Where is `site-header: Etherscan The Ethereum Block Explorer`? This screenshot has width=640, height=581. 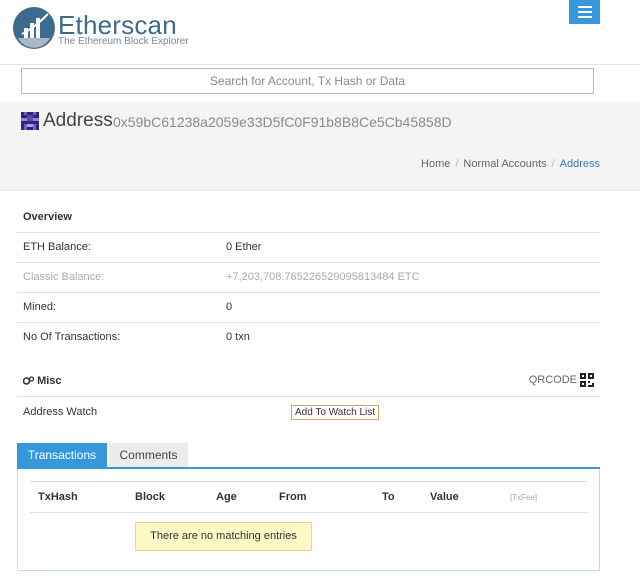 site-header: Etherscan The Ethereum Block Explorer is located at coordinates (320, 32).